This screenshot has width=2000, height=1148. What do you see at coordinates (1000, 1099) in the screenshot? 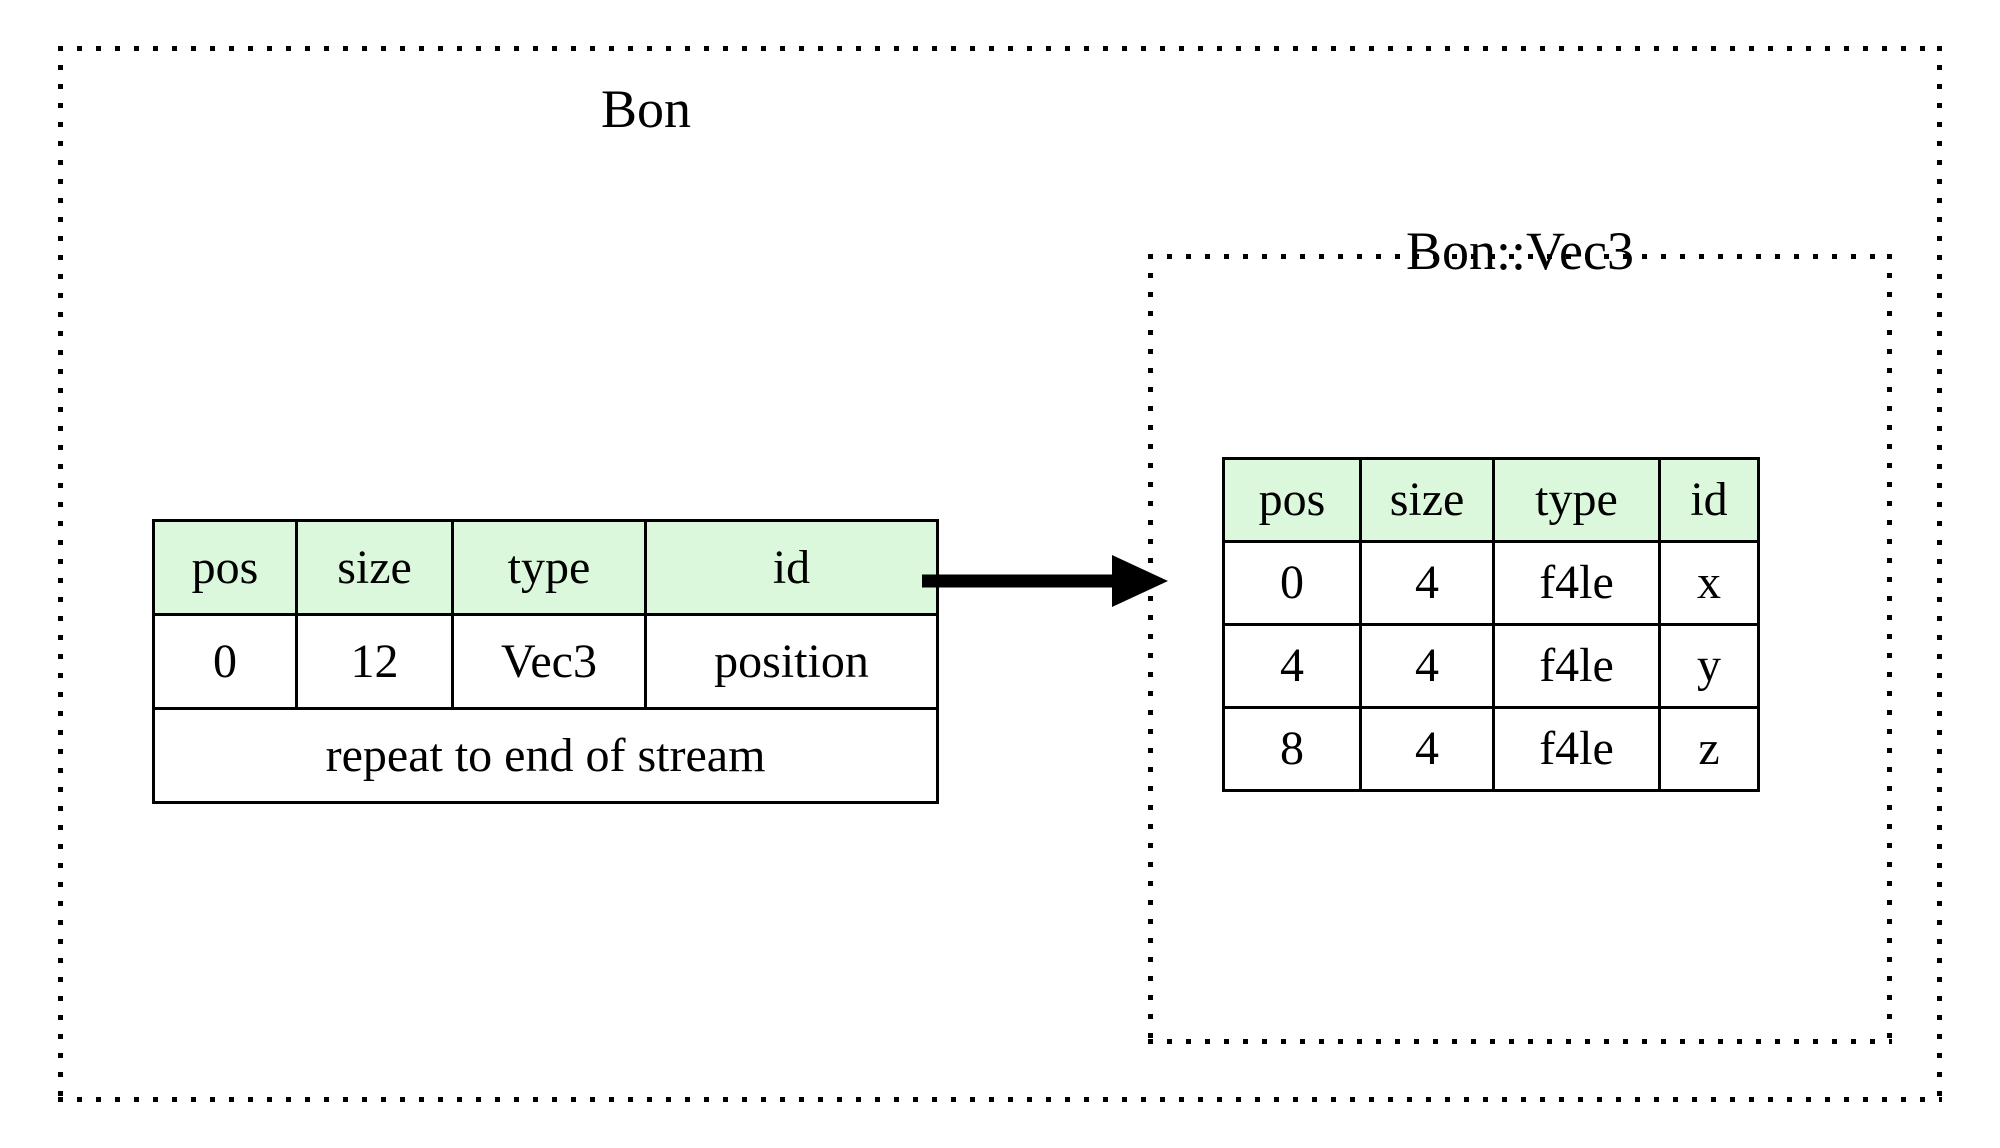
I see `cluster-bon-border-bottom` at bounding box center [1000, 1099].